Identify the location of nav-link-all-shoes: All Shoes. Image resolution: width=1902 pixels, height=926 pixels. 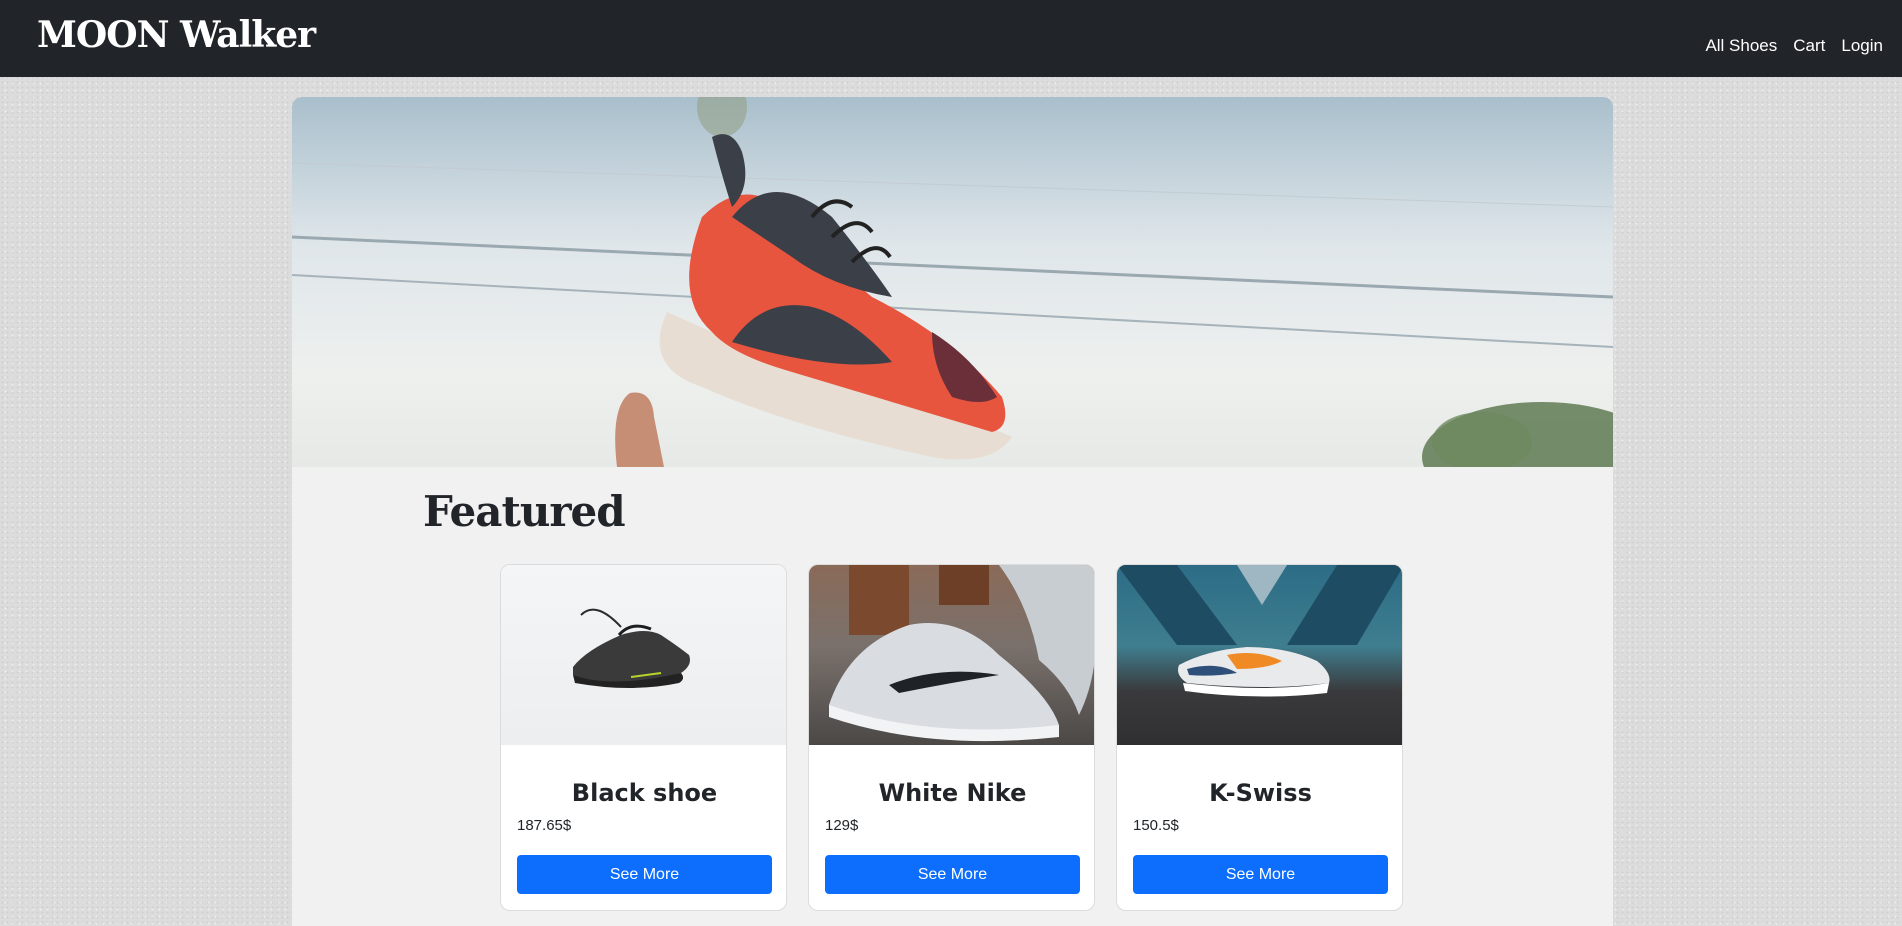
(1741, 46).